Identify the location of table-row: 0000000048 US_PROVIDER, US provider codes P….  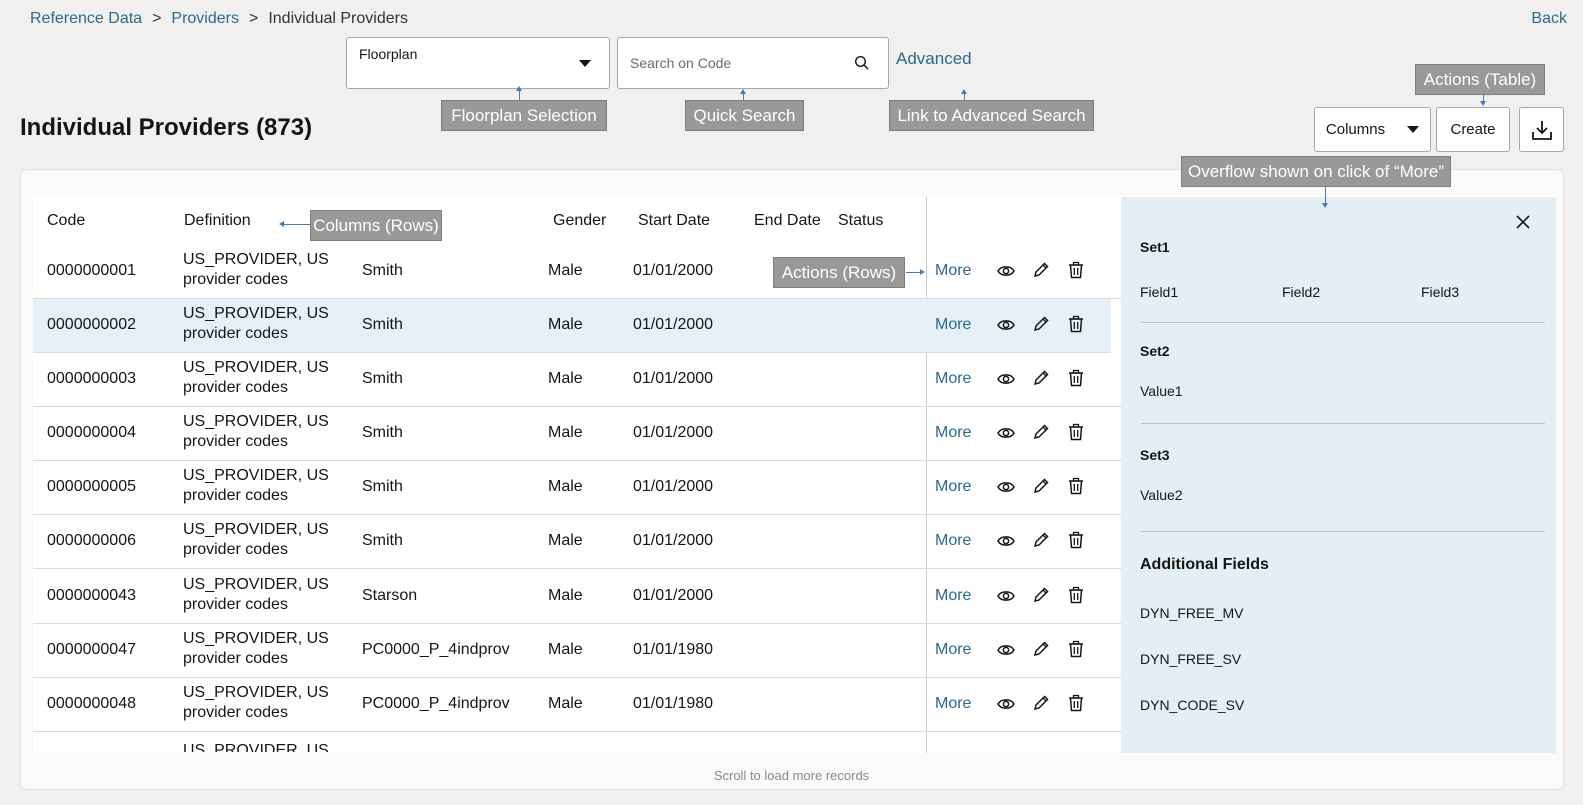
(577, 705).